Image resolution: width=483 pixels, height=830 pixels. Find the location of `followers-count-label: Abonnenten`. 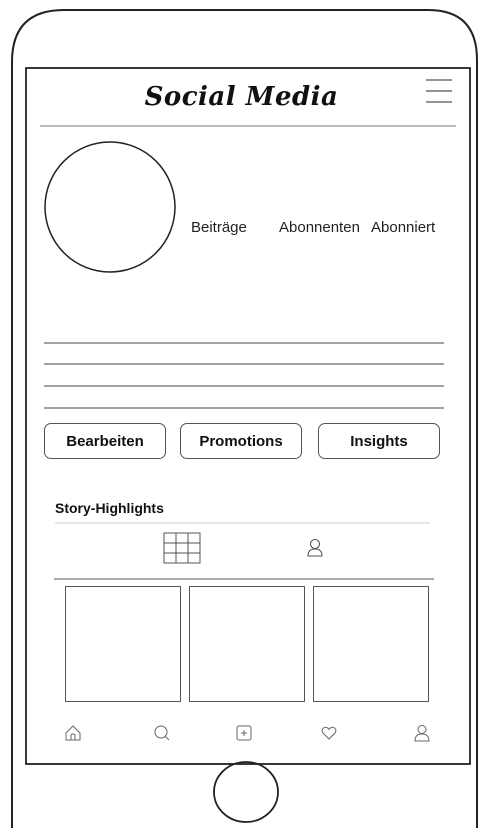

followers-count-label: Abonnenten is located at coordinates (319, 227).